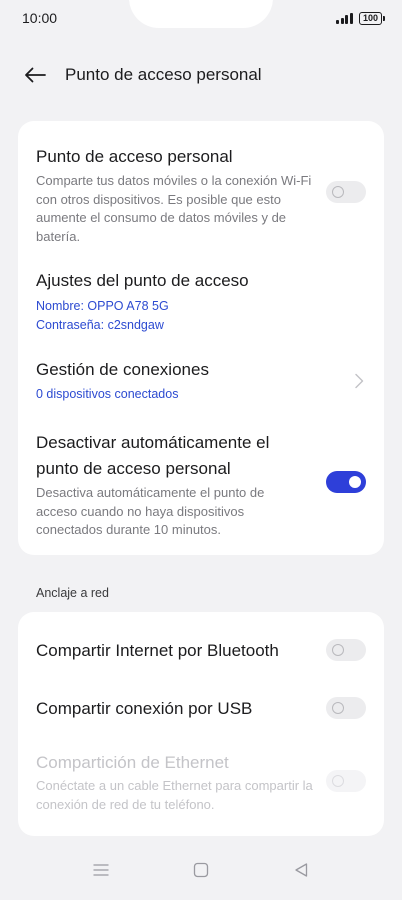 This screenshot has height=900, width=402. I want to click on status-time: 10:00, so click(40, 18).